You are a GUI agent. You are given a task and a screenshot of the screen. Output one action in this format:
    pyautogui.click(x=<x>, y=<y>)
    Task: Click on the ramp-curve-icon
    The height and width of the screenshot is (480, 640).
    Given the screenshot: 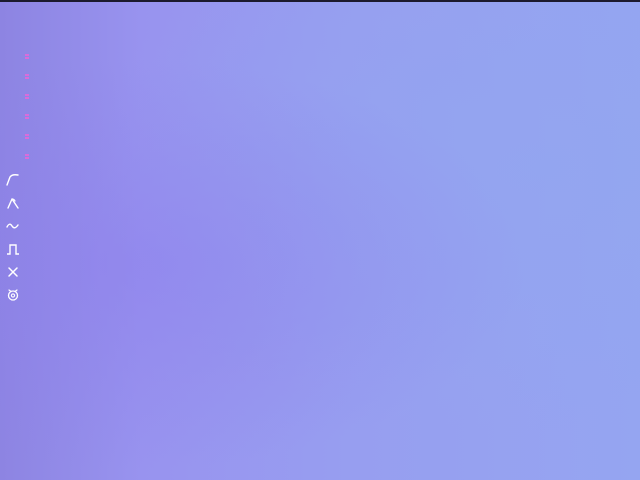 What is the action you would take?
    pyautogui.click(x=12, y=180)
    